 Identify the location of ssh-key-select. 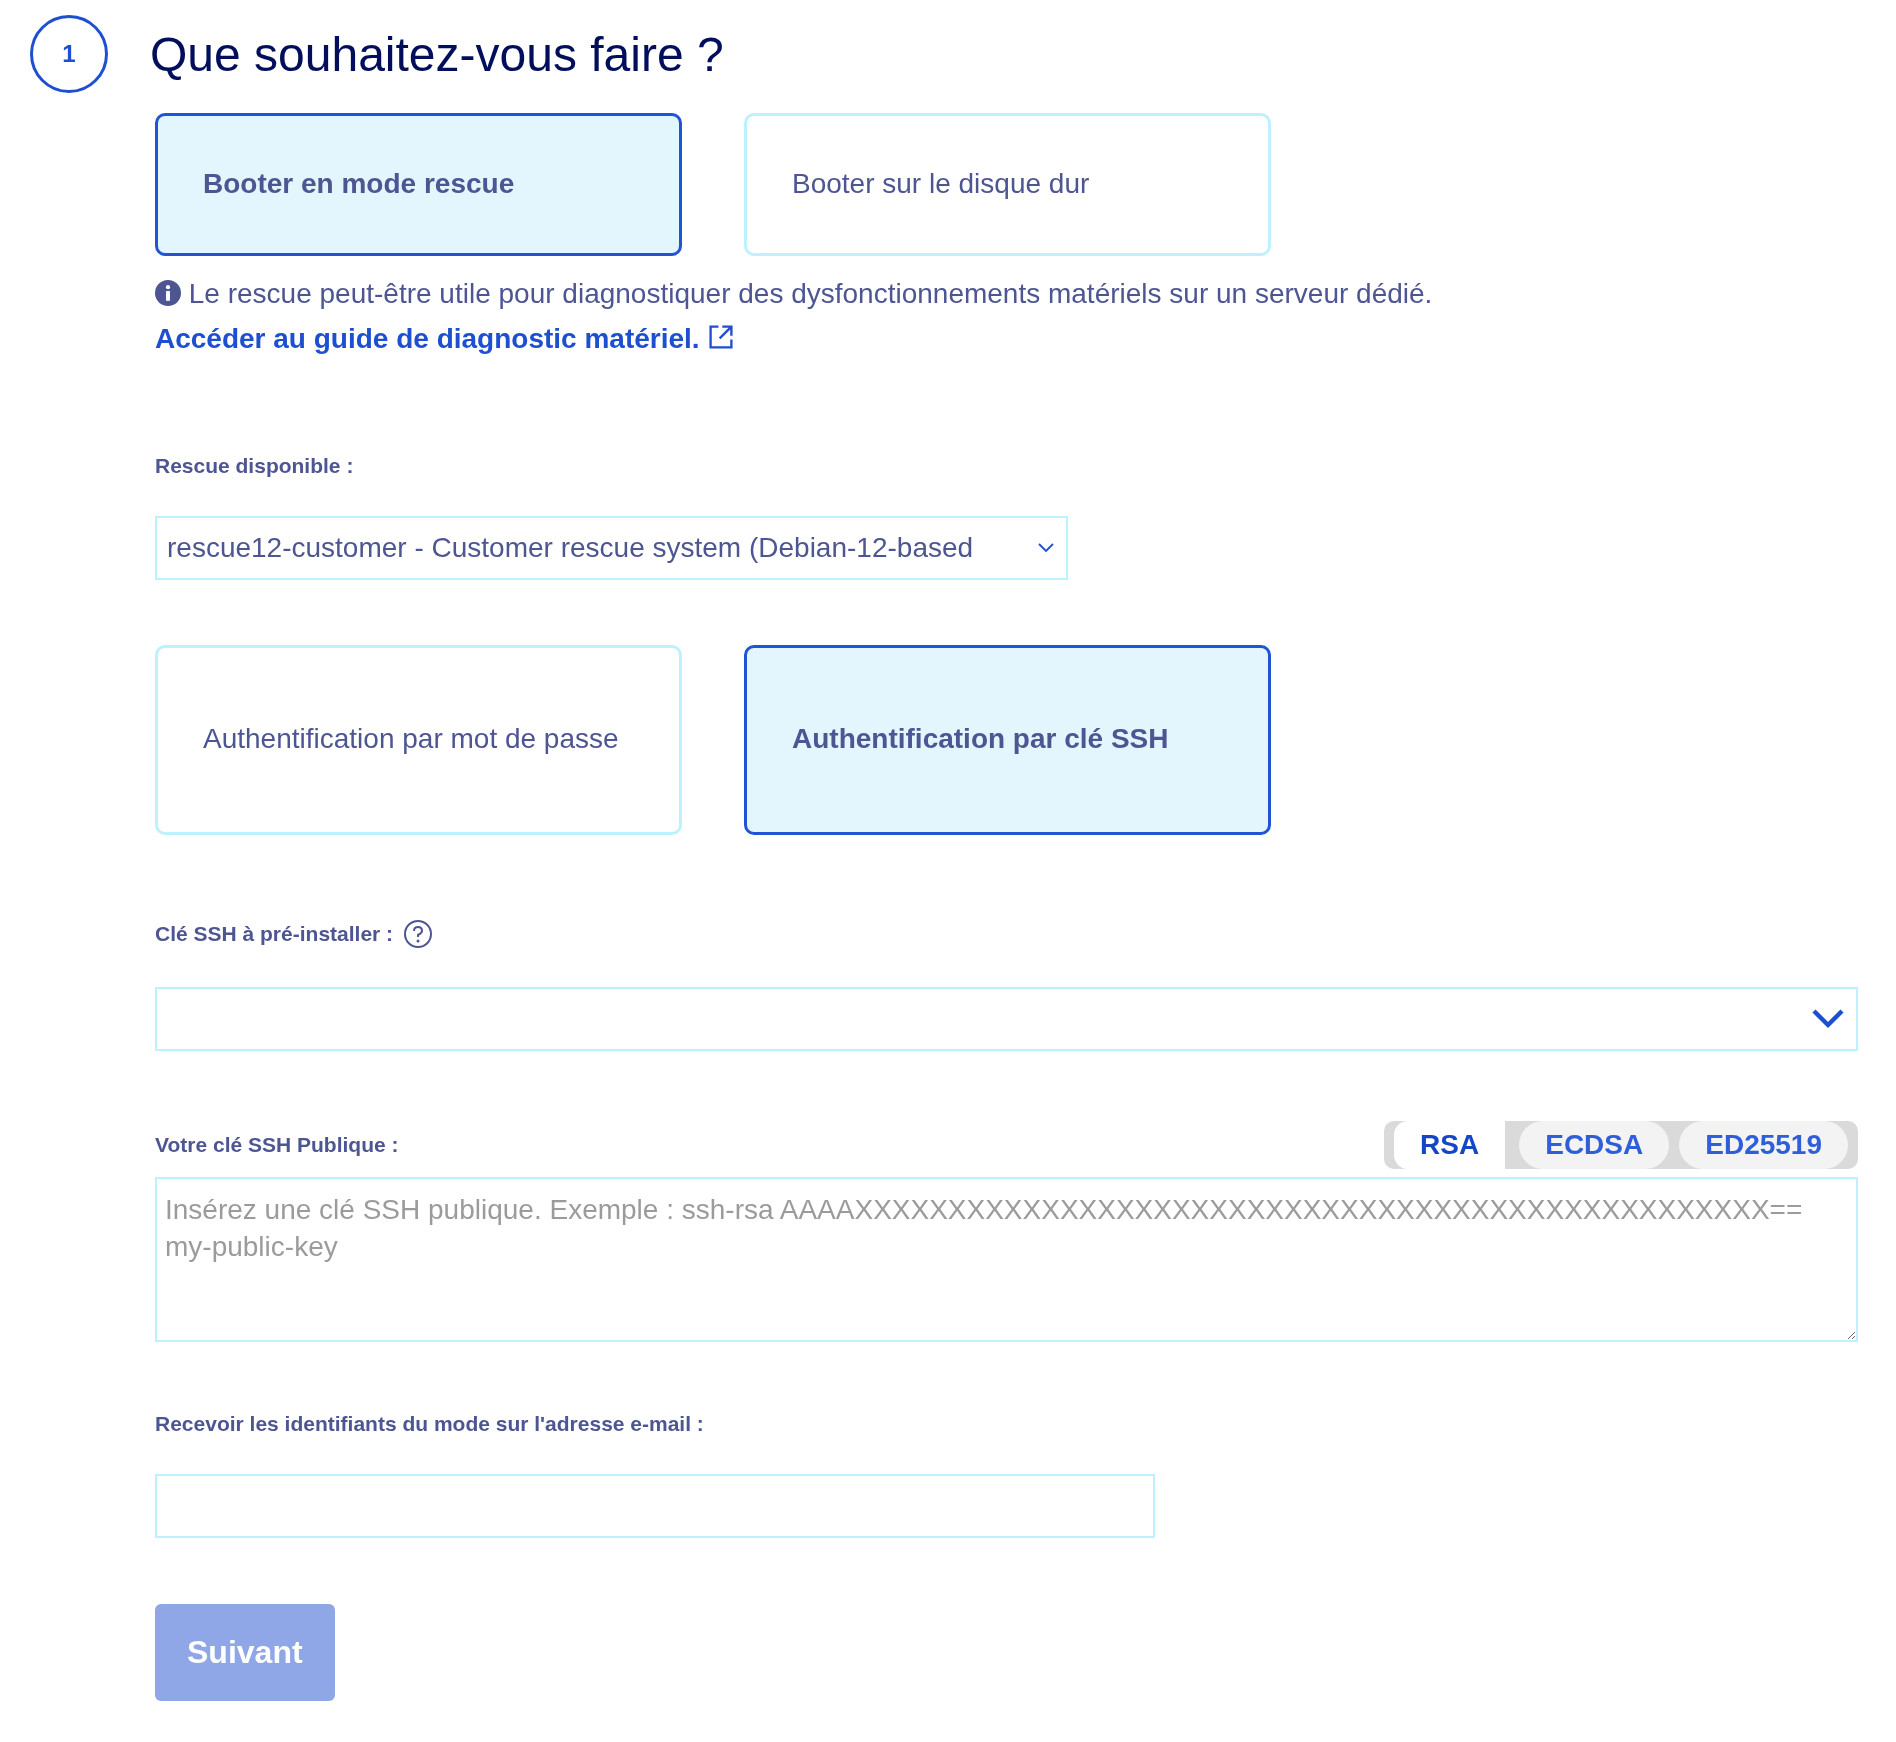
(1006, 1018).